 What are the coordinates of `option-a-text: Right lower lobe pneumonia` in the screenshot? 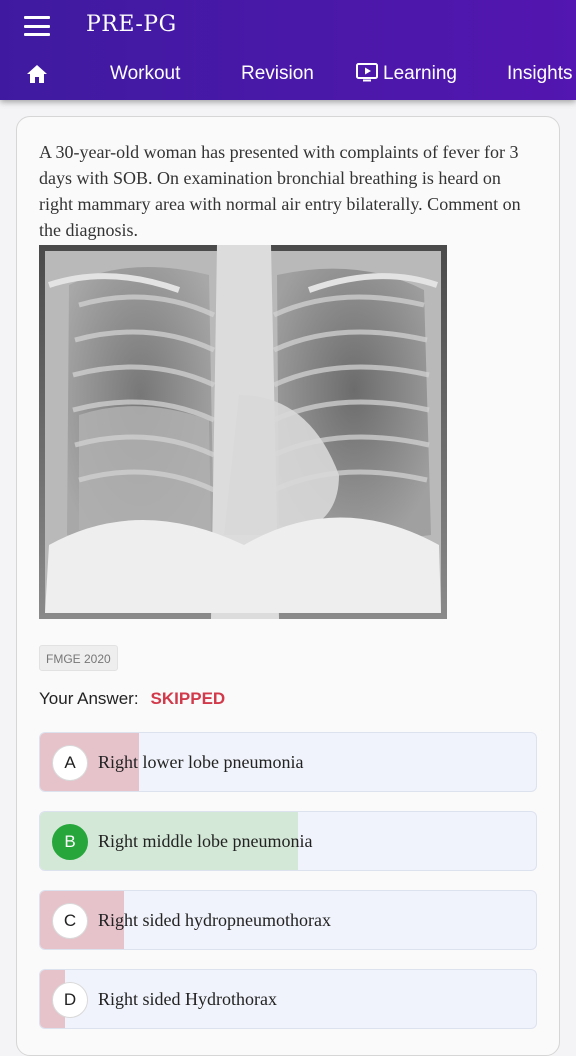 It's located at (201, 762).